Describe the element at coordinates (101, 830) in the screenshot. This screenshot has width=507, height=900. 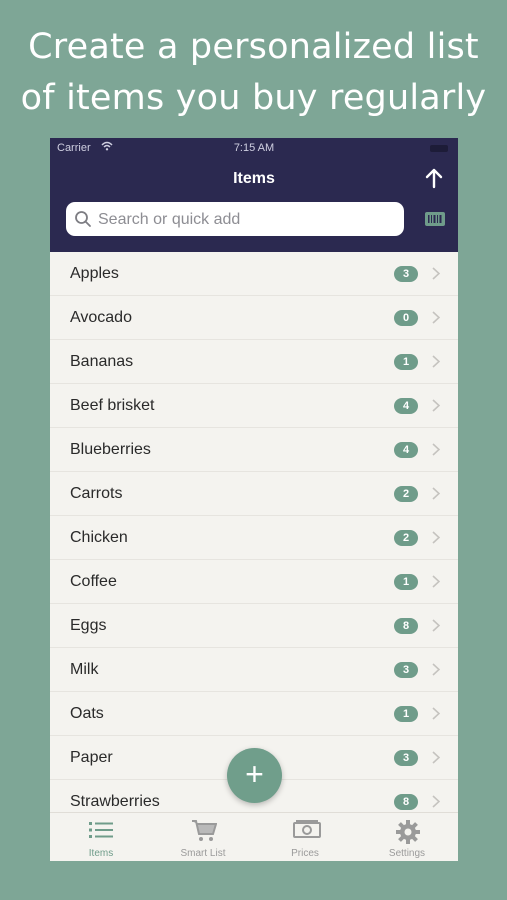
I see `list-icon` at that location.